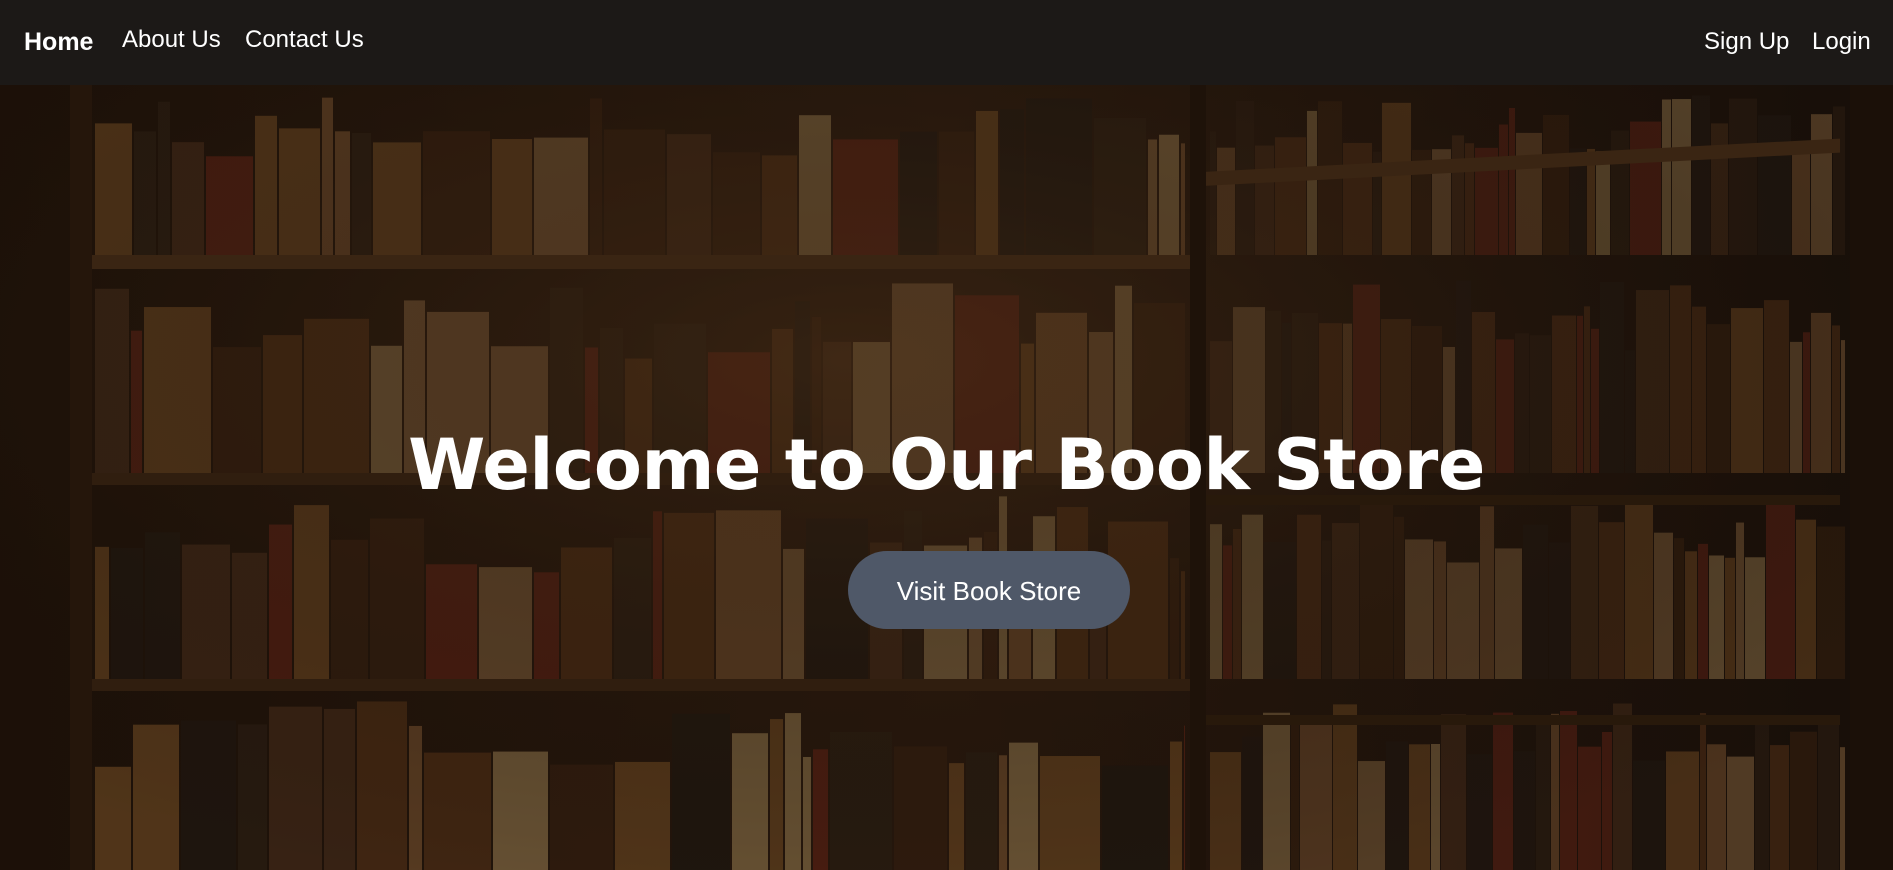  Describe the element at coordinates (989, 590) in the screenshot. I see `visit-book-store-button: Visit Book Store` at that location.